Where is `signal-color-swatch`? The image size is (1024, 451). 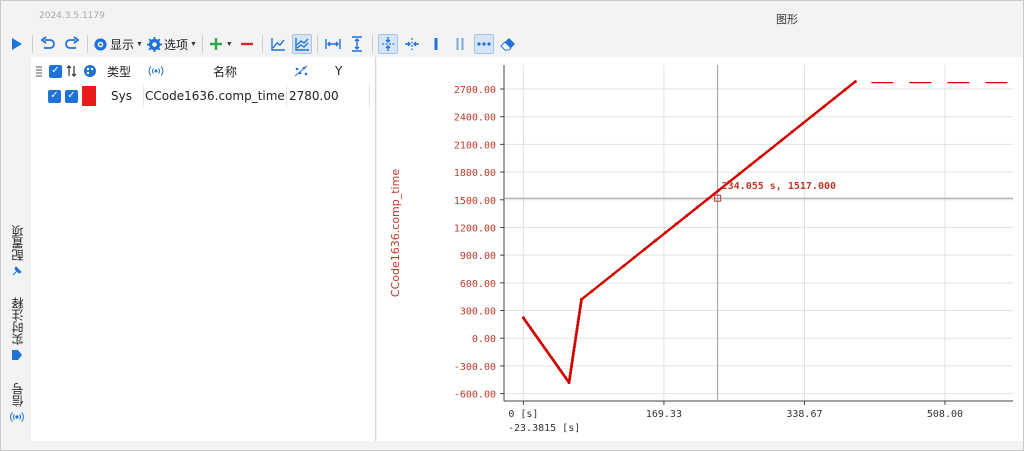 signal-color-swatch is located at coordinates (89, 96).